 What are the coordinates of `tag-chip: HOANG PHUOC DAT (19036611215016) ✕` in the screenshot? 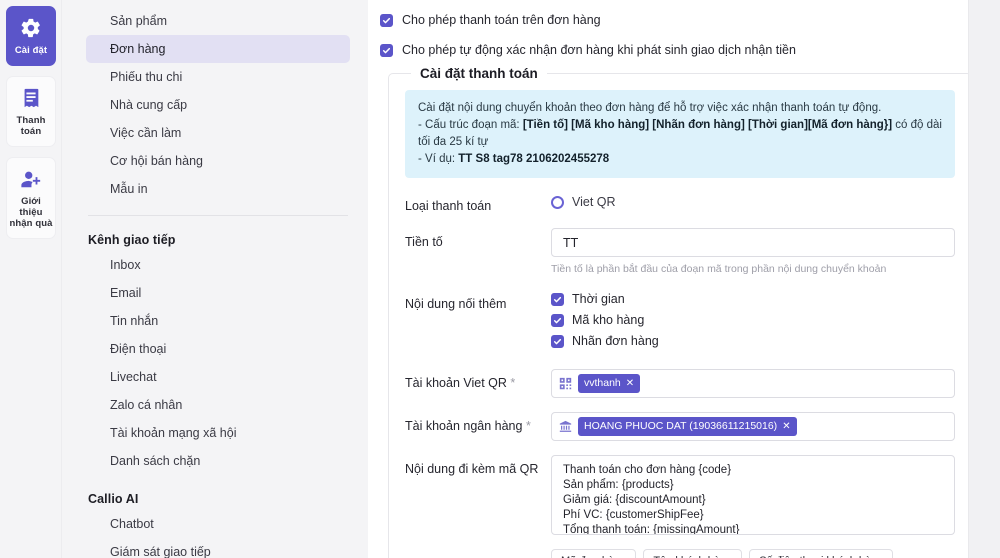 It's located at (687, 426).